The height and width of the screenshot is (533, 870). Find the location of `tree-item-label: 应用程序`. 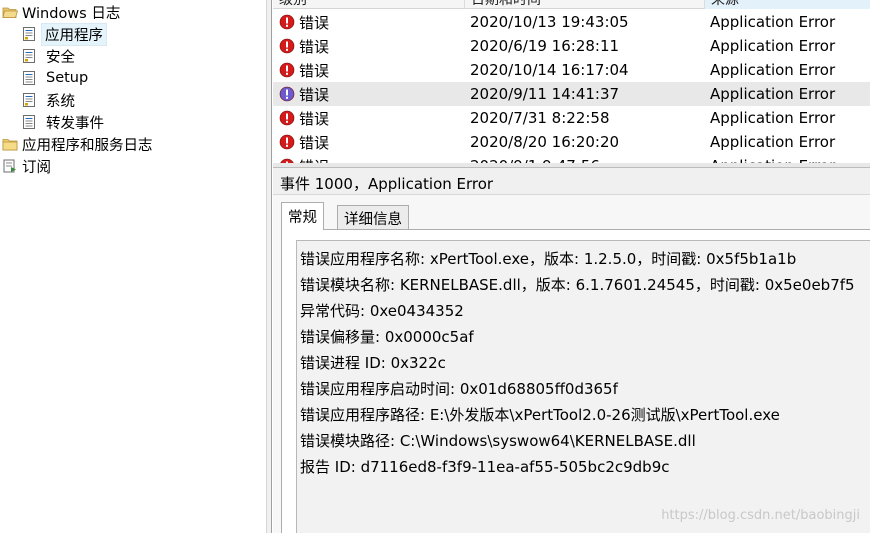

tree-item-label: 应用程序 is located at coordinates (74, 34).